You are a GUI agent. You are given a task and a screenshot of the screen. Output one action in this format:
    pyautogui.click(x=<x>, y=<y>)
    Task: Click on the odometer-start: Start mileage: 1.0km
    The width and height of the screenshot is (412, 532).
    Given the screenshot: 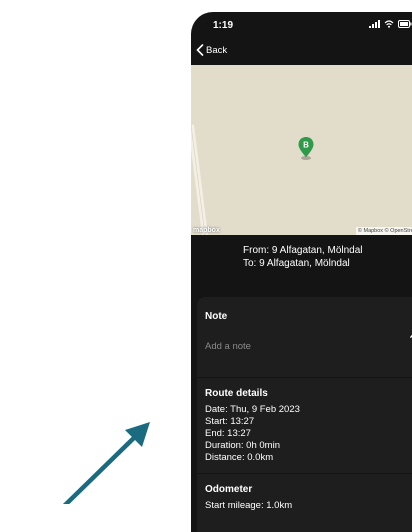 What is the action you would take?
    pyautogui.click(x=249, y=505)
    